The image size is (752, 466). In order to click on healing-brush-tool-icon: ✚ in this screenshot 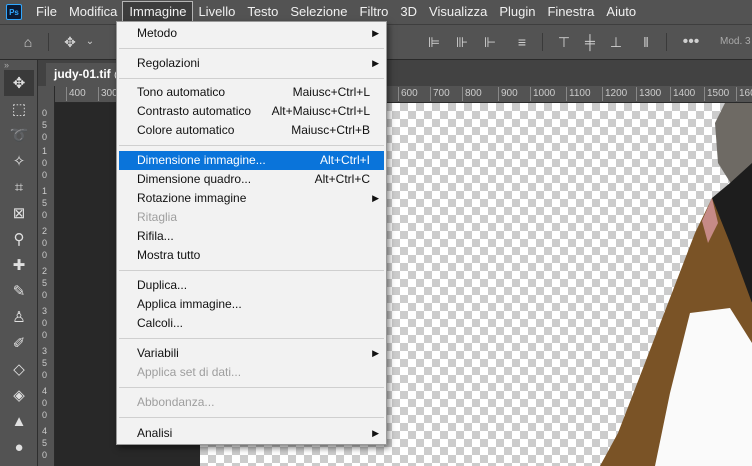, I will do `click(19, 265)`.